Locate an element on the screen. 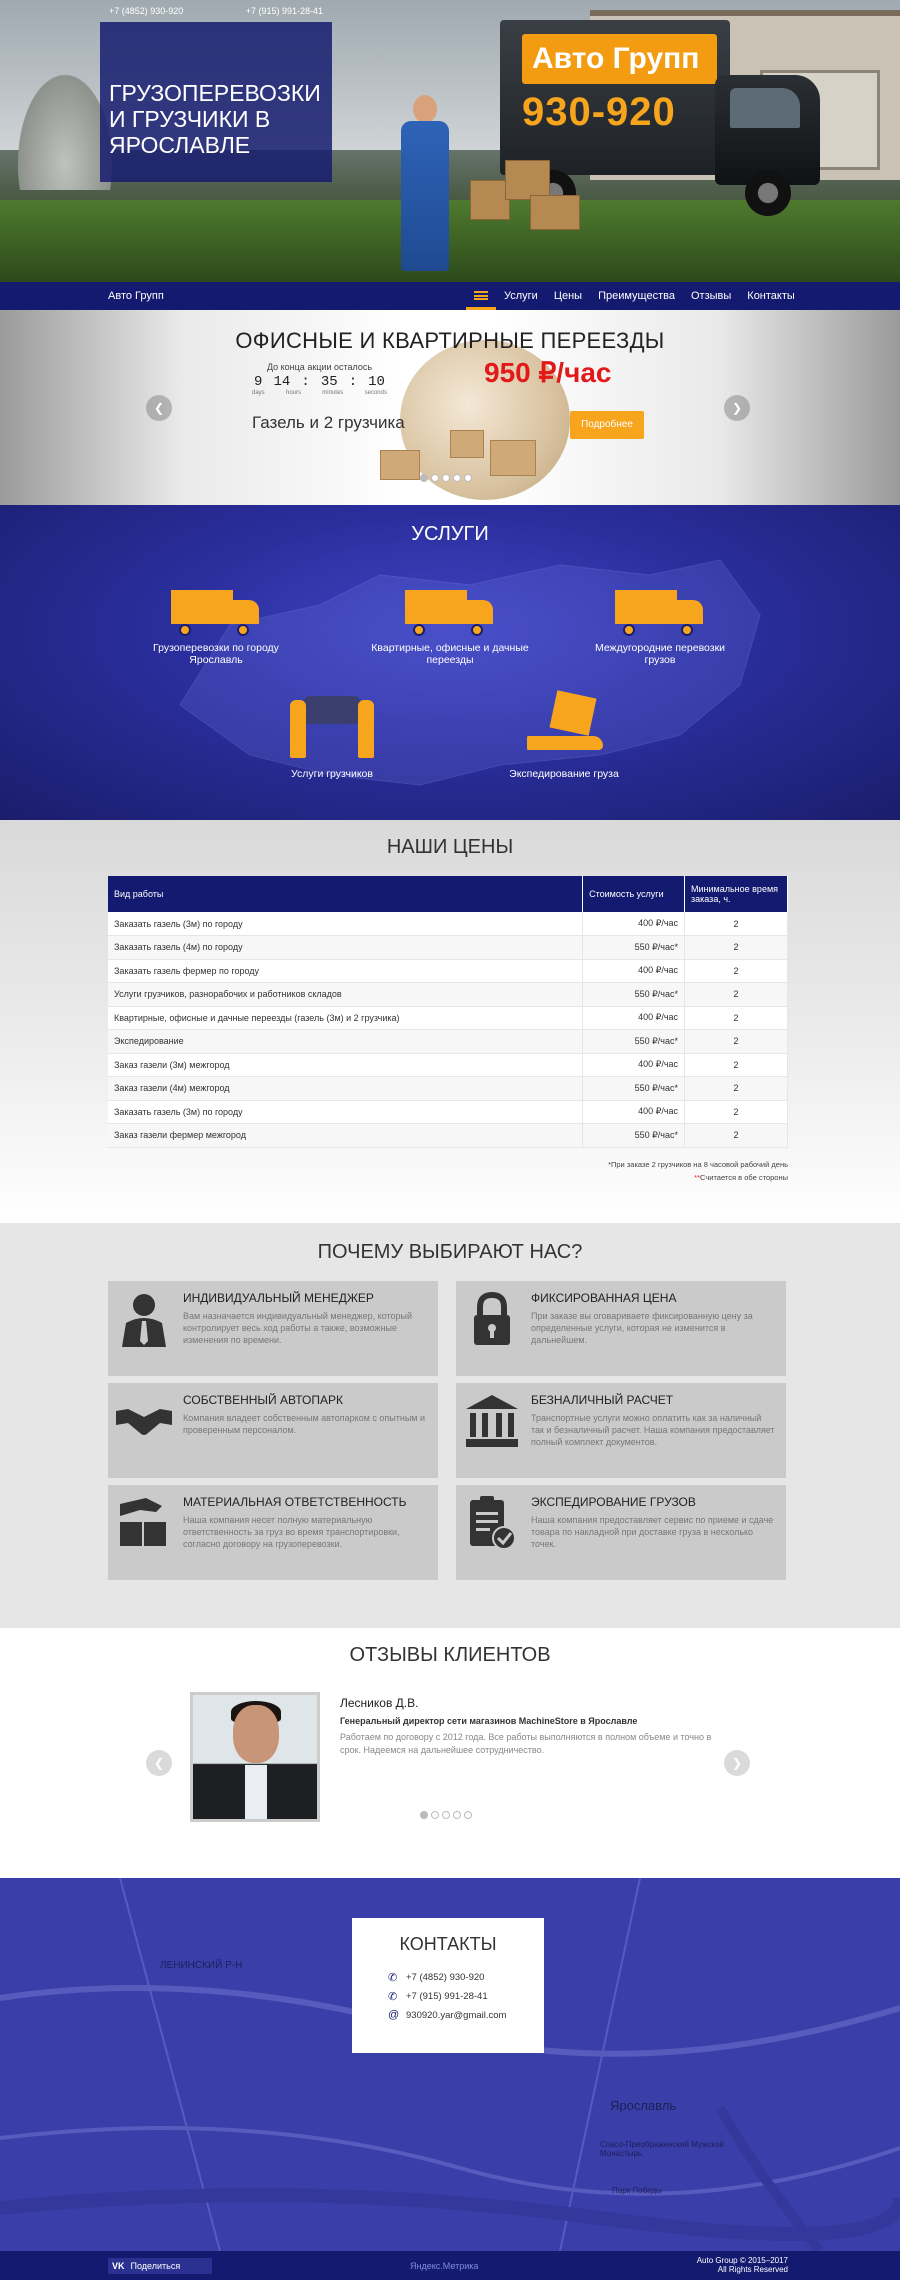  countdown-minutes: 35 is located at coordinates (329, 382).